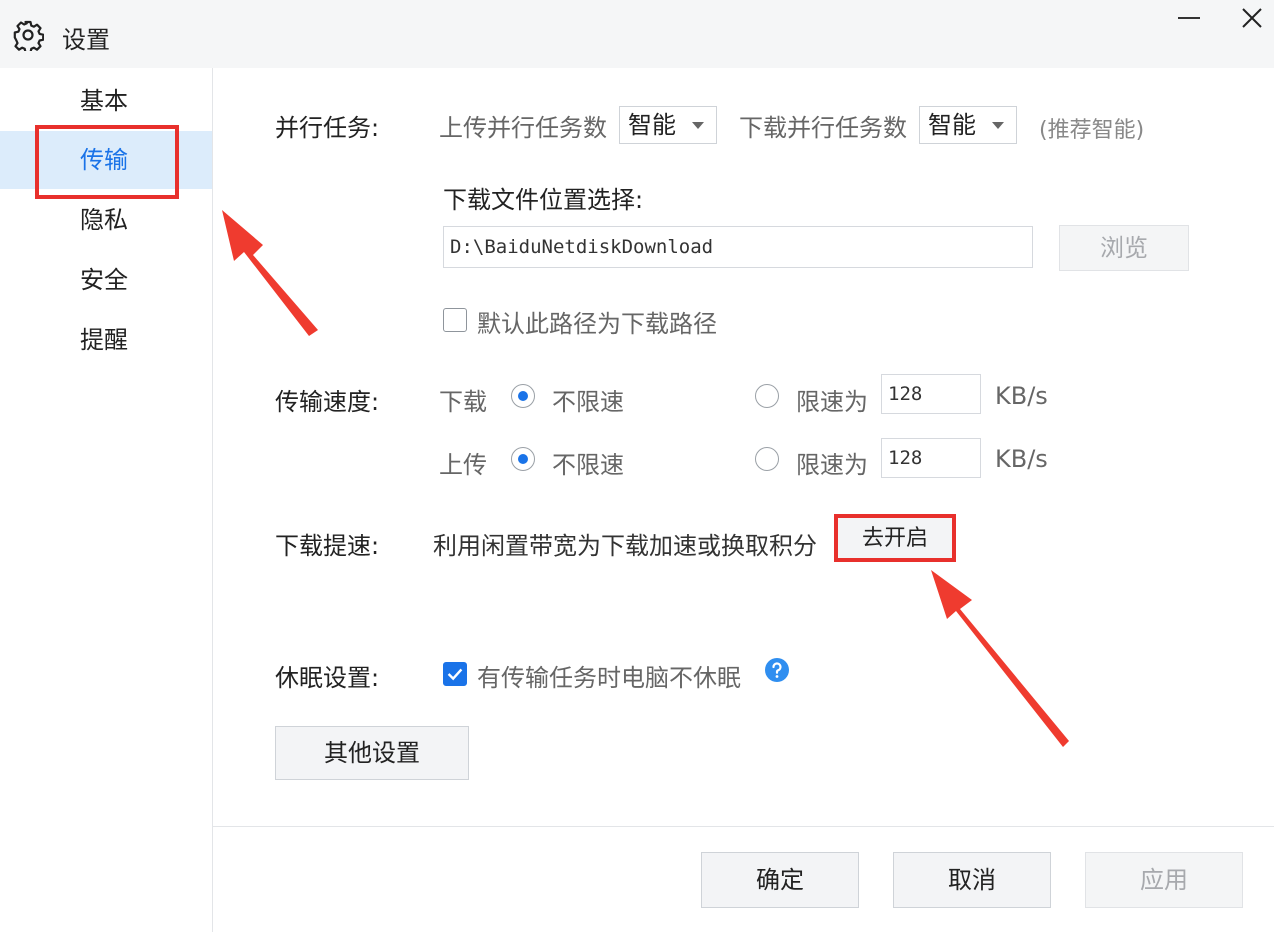 The image size is (1274, 932). I want to click on upload-unlimited-label: 不限速, so click(588, 465).